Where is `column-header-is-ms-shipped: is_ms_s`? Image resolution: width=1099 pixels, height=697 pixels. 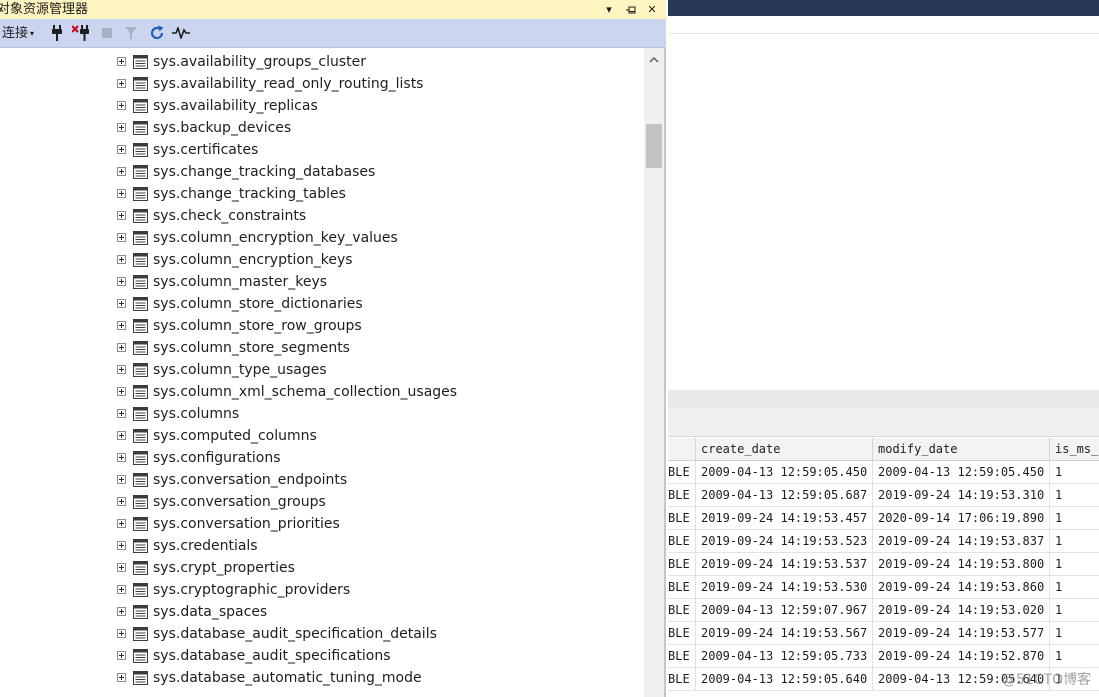
column-header-is-ms-shipped: is_ms_s is located at coordinates (1074, 449).